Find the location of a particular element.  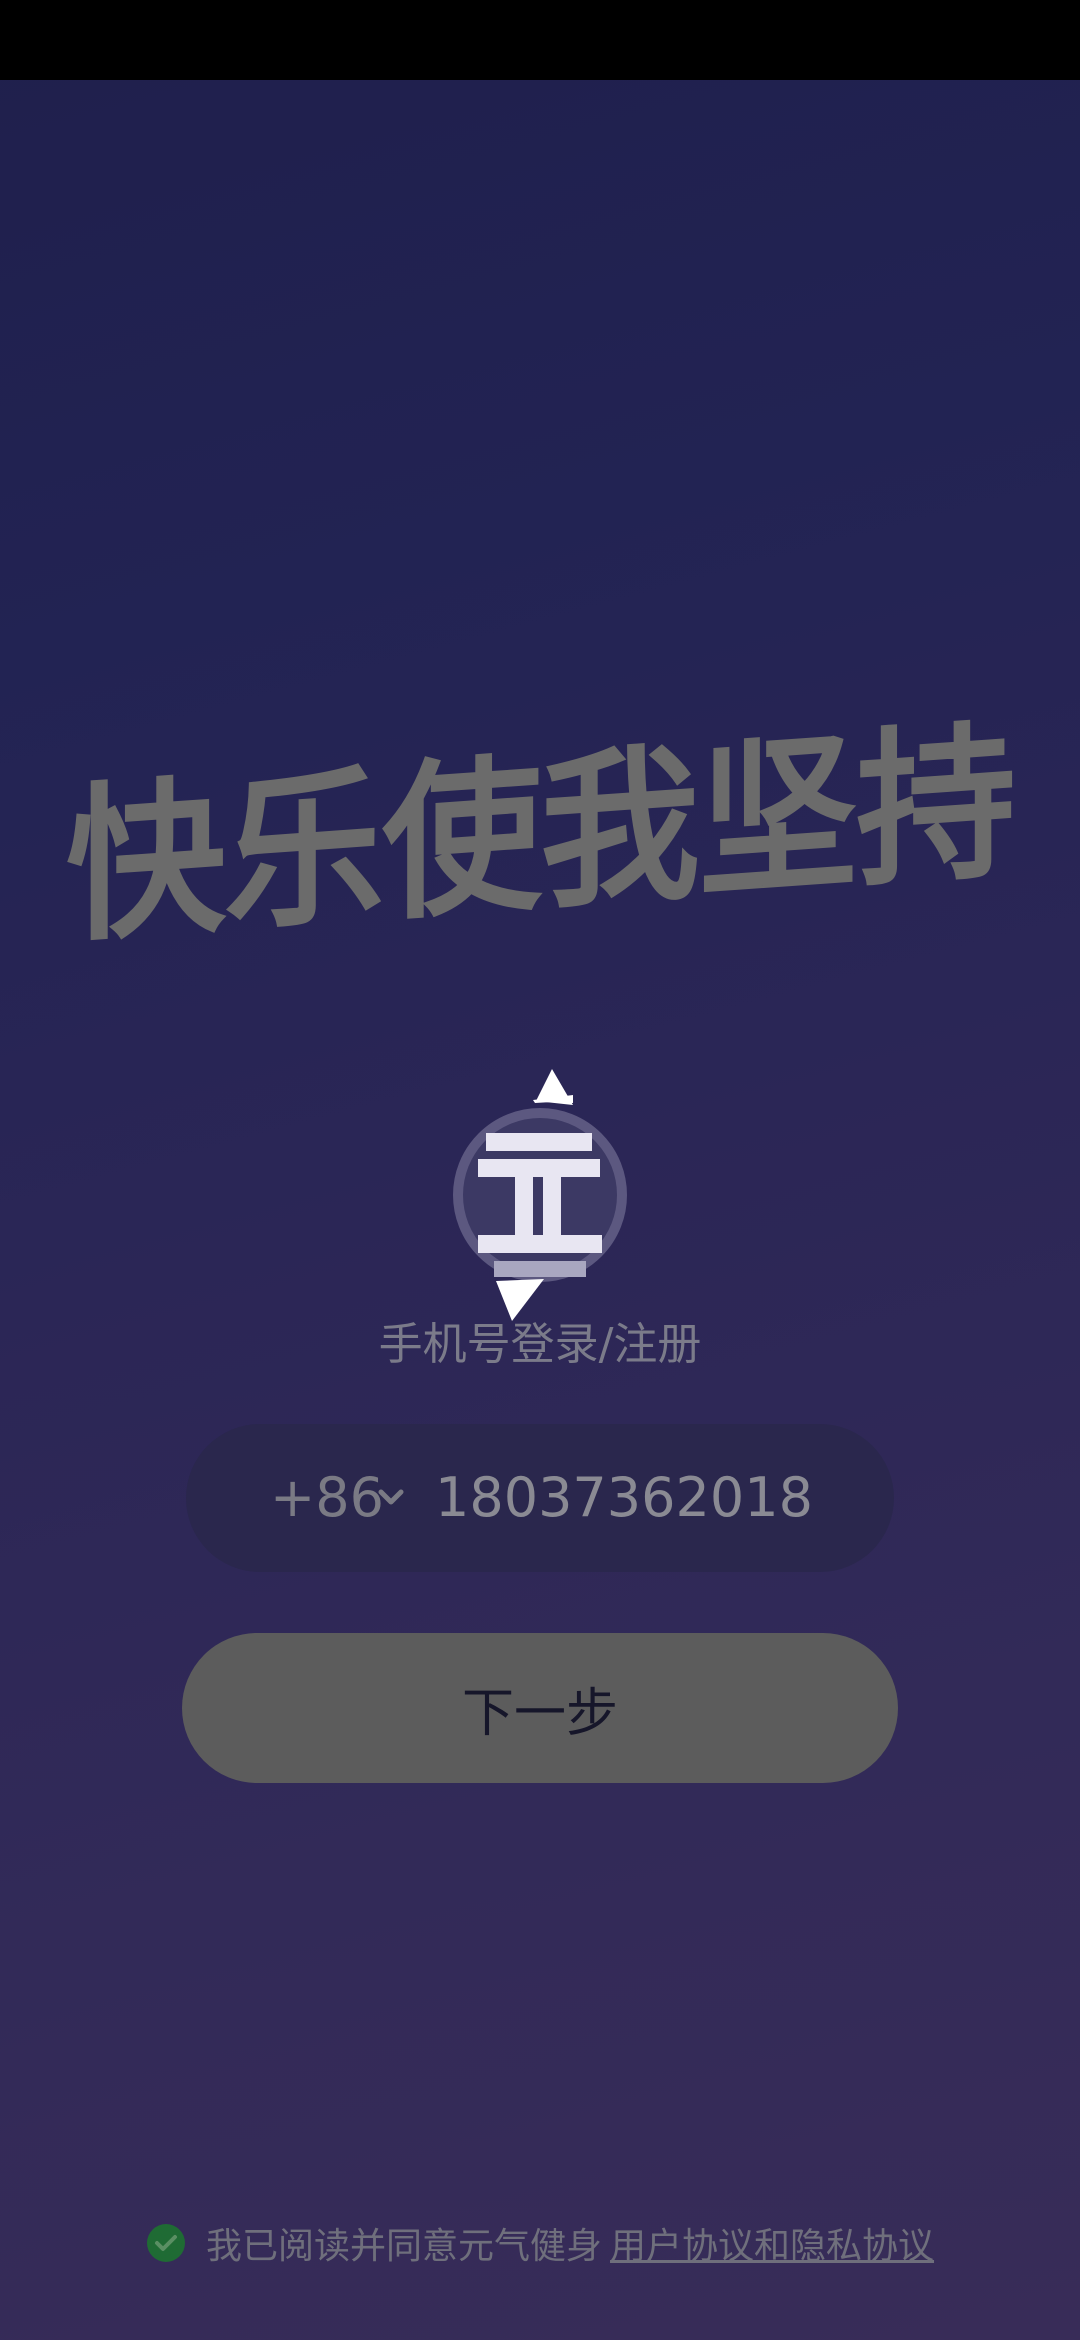

login-subtitle: 手机号登录/注册 is located at coordinates (540, 1344).